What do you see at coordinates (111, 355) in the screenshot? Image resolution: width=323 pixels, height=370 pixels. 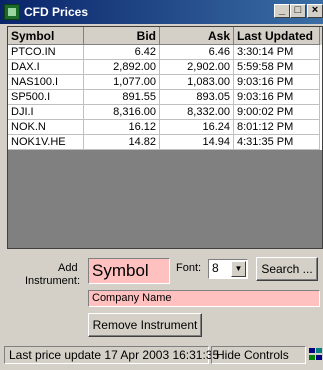 I see `last-update-status: Last price update 17 Apr 2003 16:31:35` at bounding box center [111, 355].